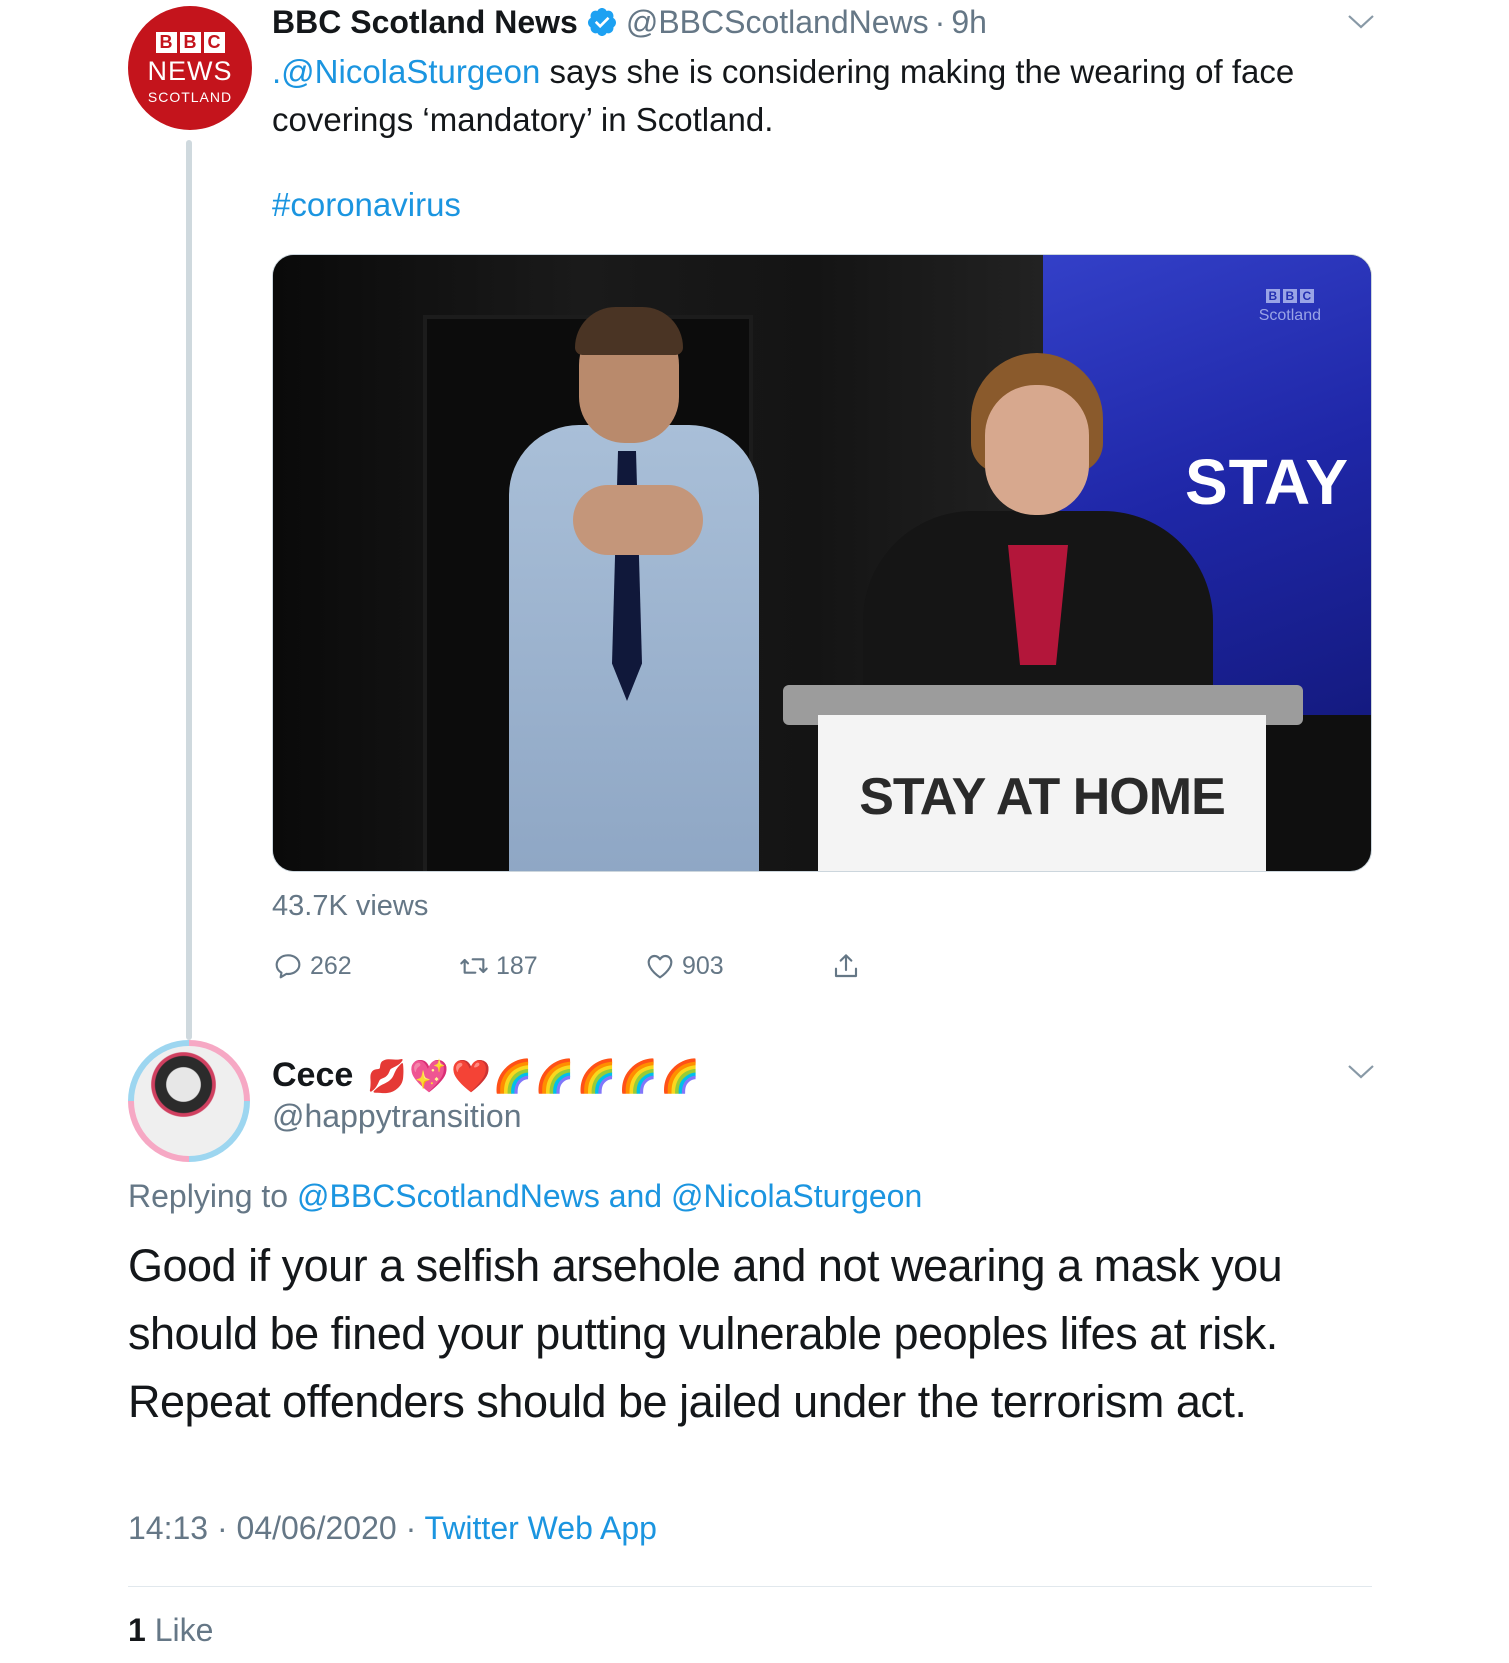  Describe the element at coordinates (317, 1528) in the screenshot. I see `tweet-date: 04/06/2020` at that location.